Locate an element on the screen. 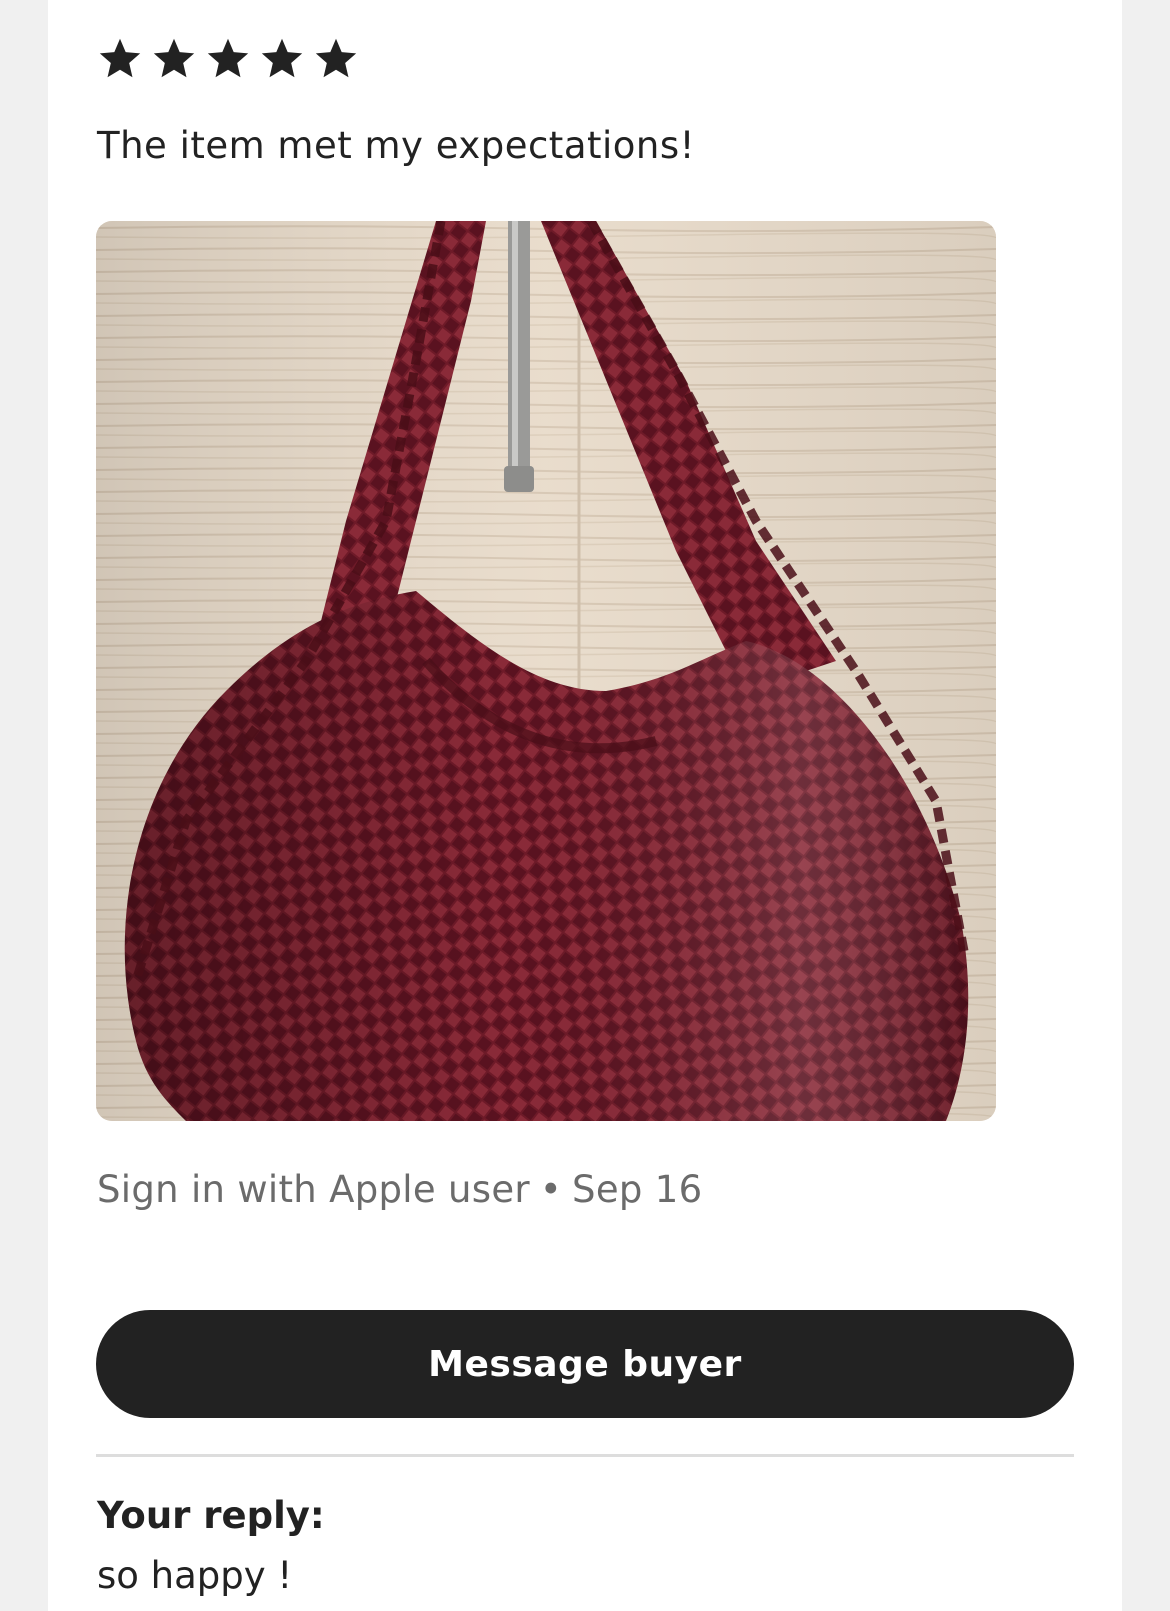  reply-text: so happy ! is located at coordinates (195, 1575).